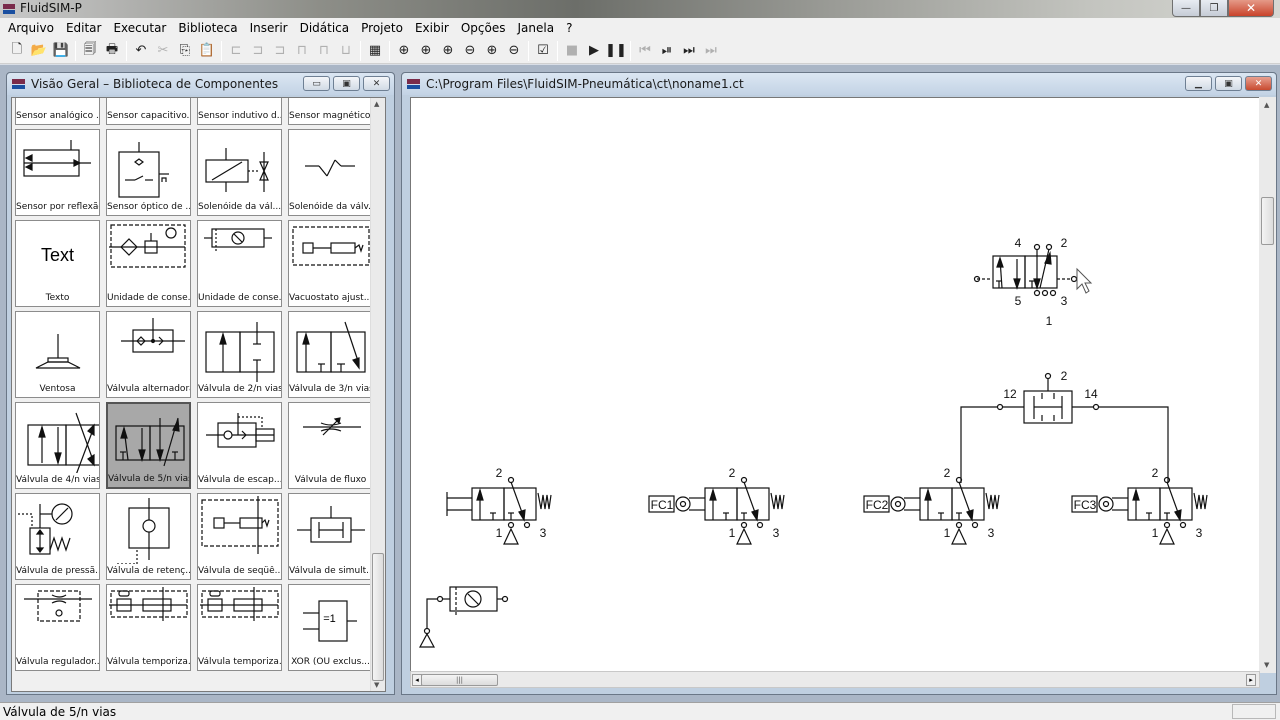 The width and height of the screenshot is (1280, 720). What do you see at coordinates (346, 51) in the screenshot?
I see `align-bottom-icon: ⊔` at bounding box center [346, 51].